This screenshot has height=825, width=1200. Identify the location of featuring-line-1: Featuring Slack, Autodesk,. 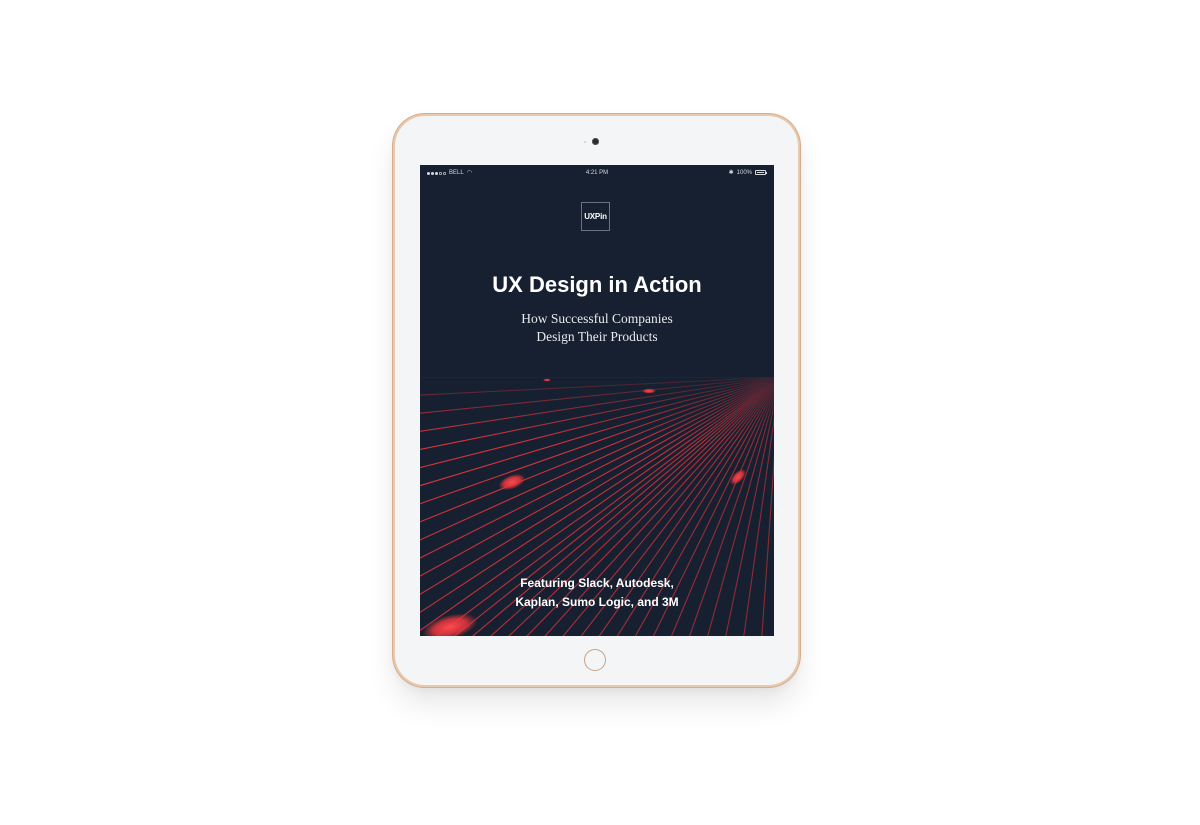
(597, 583).